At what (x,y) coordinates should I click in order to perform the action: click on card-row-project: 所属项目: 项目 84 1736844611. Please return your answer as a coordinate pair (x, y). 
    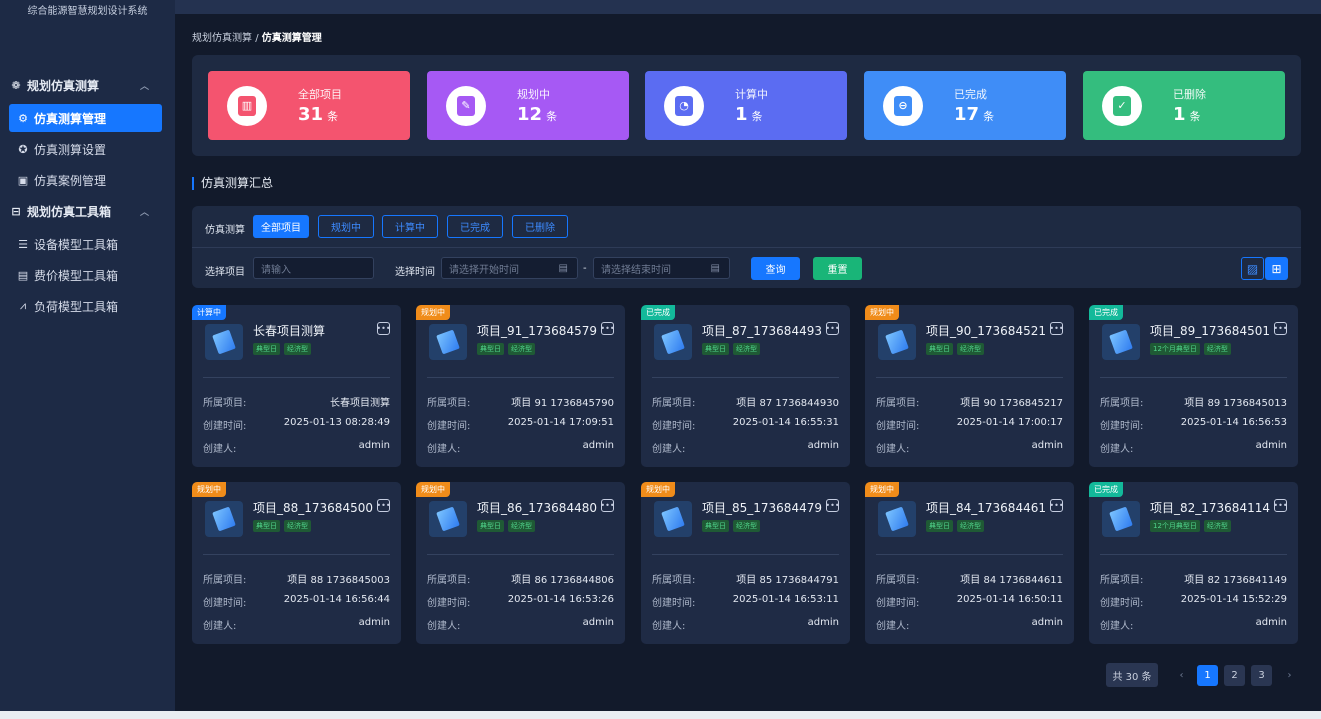
    Looking at the image, I should click on (969, 578).